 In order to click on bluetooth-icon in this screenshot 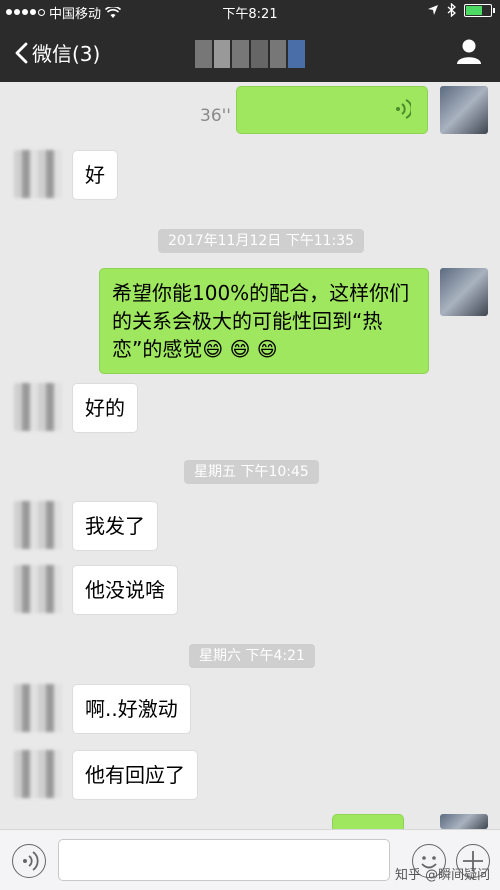, I will do `click(451, 10)`.